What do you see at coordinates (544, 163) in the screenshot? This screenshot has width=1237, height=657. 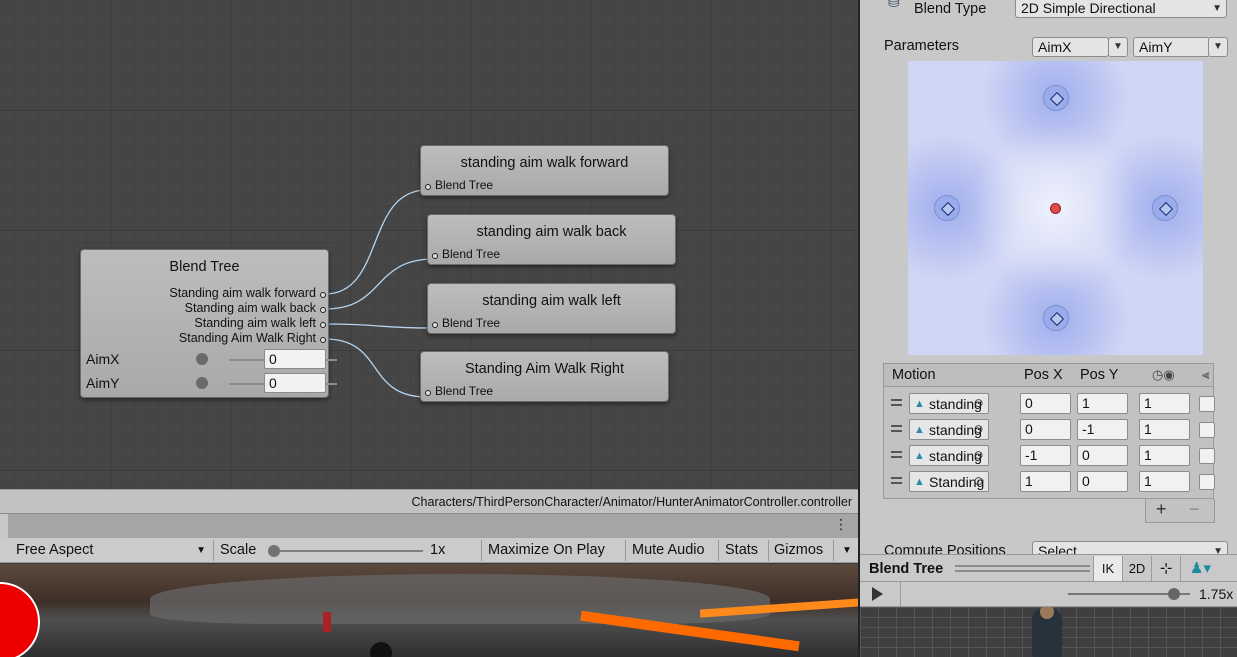 I see `motion-node-title: standing aim walk forward` at bounding box center [544, 163].